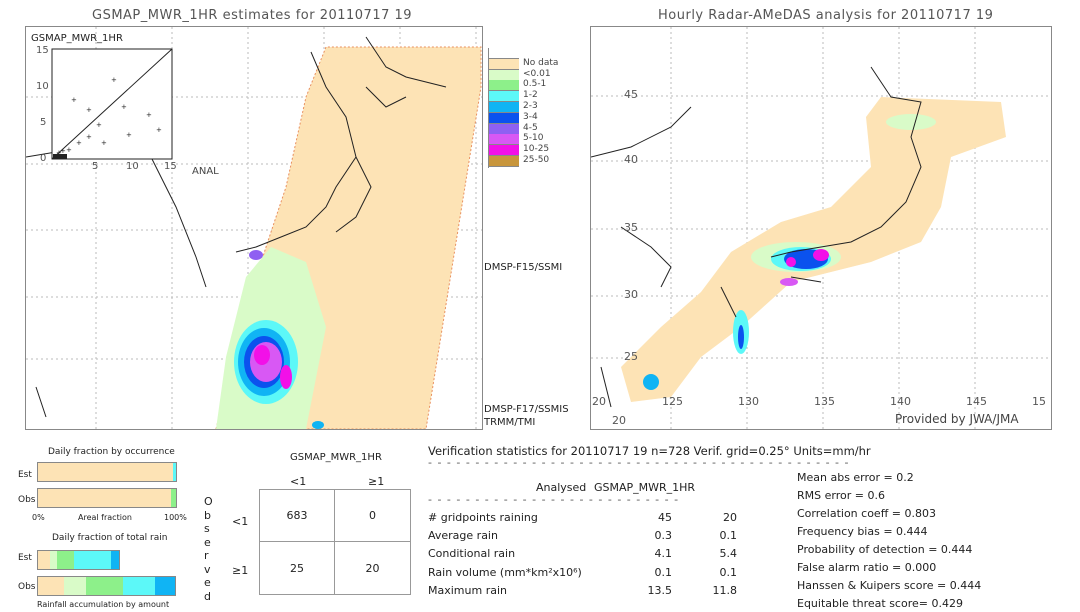 The height and width of the screenshot is (612, 1080). I want to click on axis-label: 0%, so click(38, 517).